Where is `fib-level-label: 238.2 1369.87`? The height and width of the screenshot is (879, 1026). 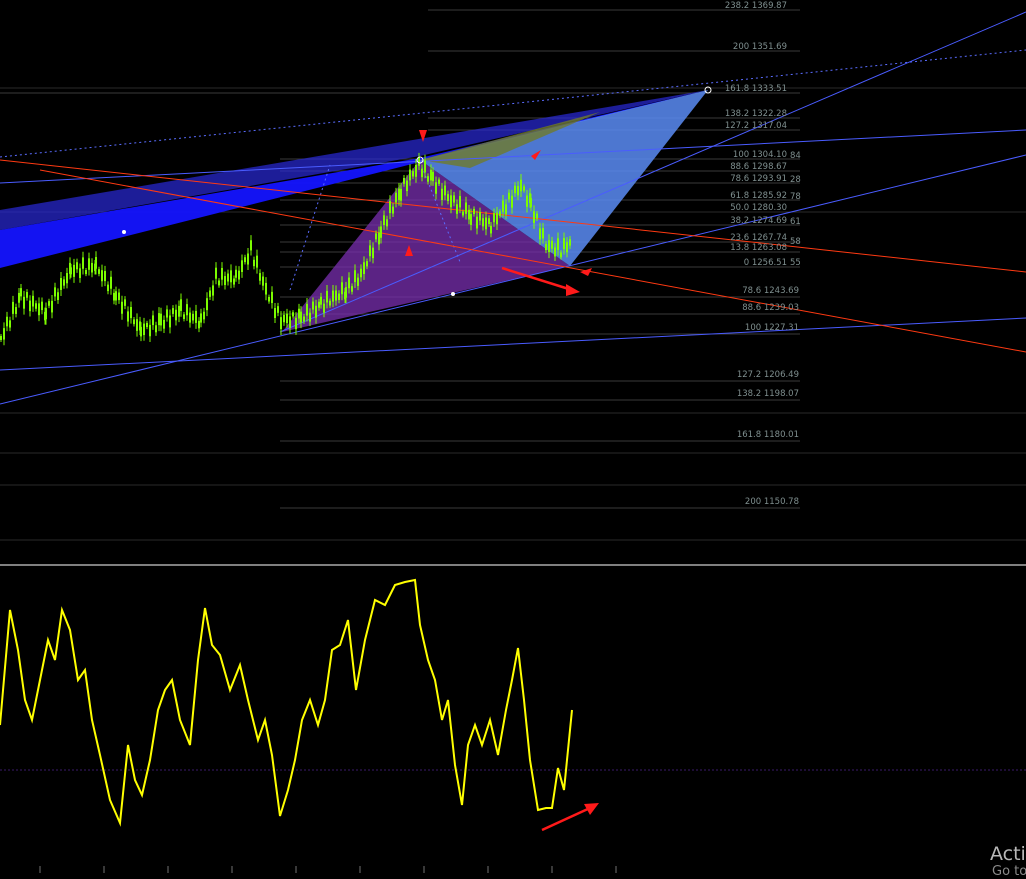
fib-level-label: 238.2 1369.87 is located at coordinates (756, 6).